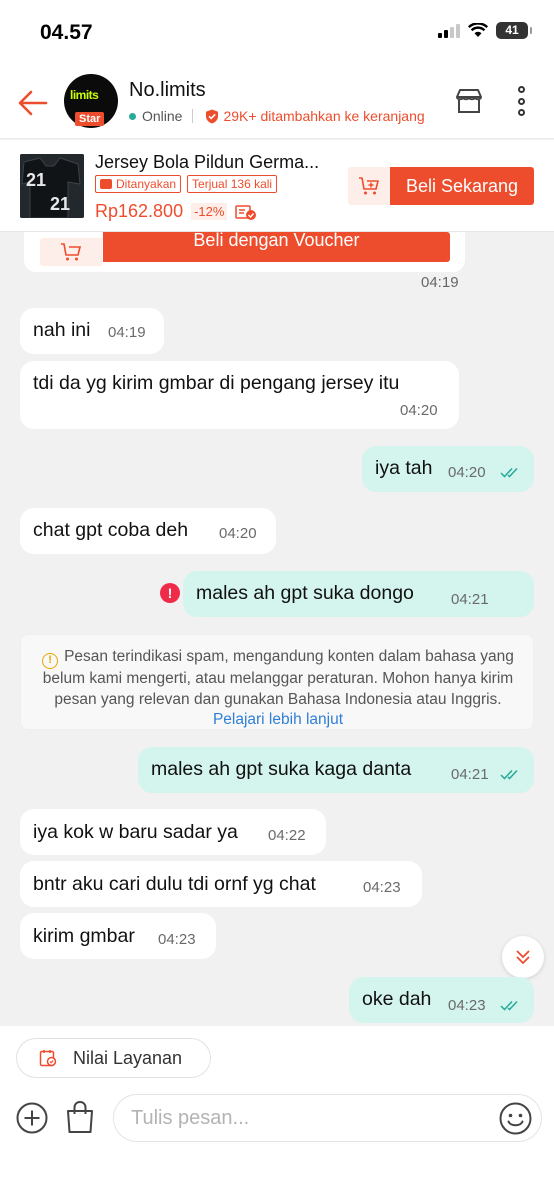  What do you see at coordinates (84, 936) in the screenshot?
I see `message-text: kirim gmbar` at bounding box center [84, 936].